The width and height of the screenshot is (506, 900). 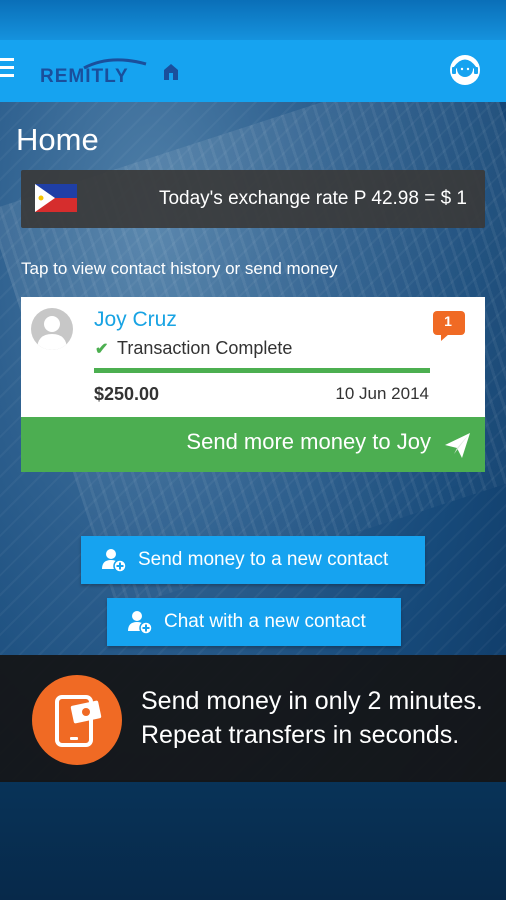 I want to click on send-more-button: Send more money to Joy, so click(x=253, y=444).